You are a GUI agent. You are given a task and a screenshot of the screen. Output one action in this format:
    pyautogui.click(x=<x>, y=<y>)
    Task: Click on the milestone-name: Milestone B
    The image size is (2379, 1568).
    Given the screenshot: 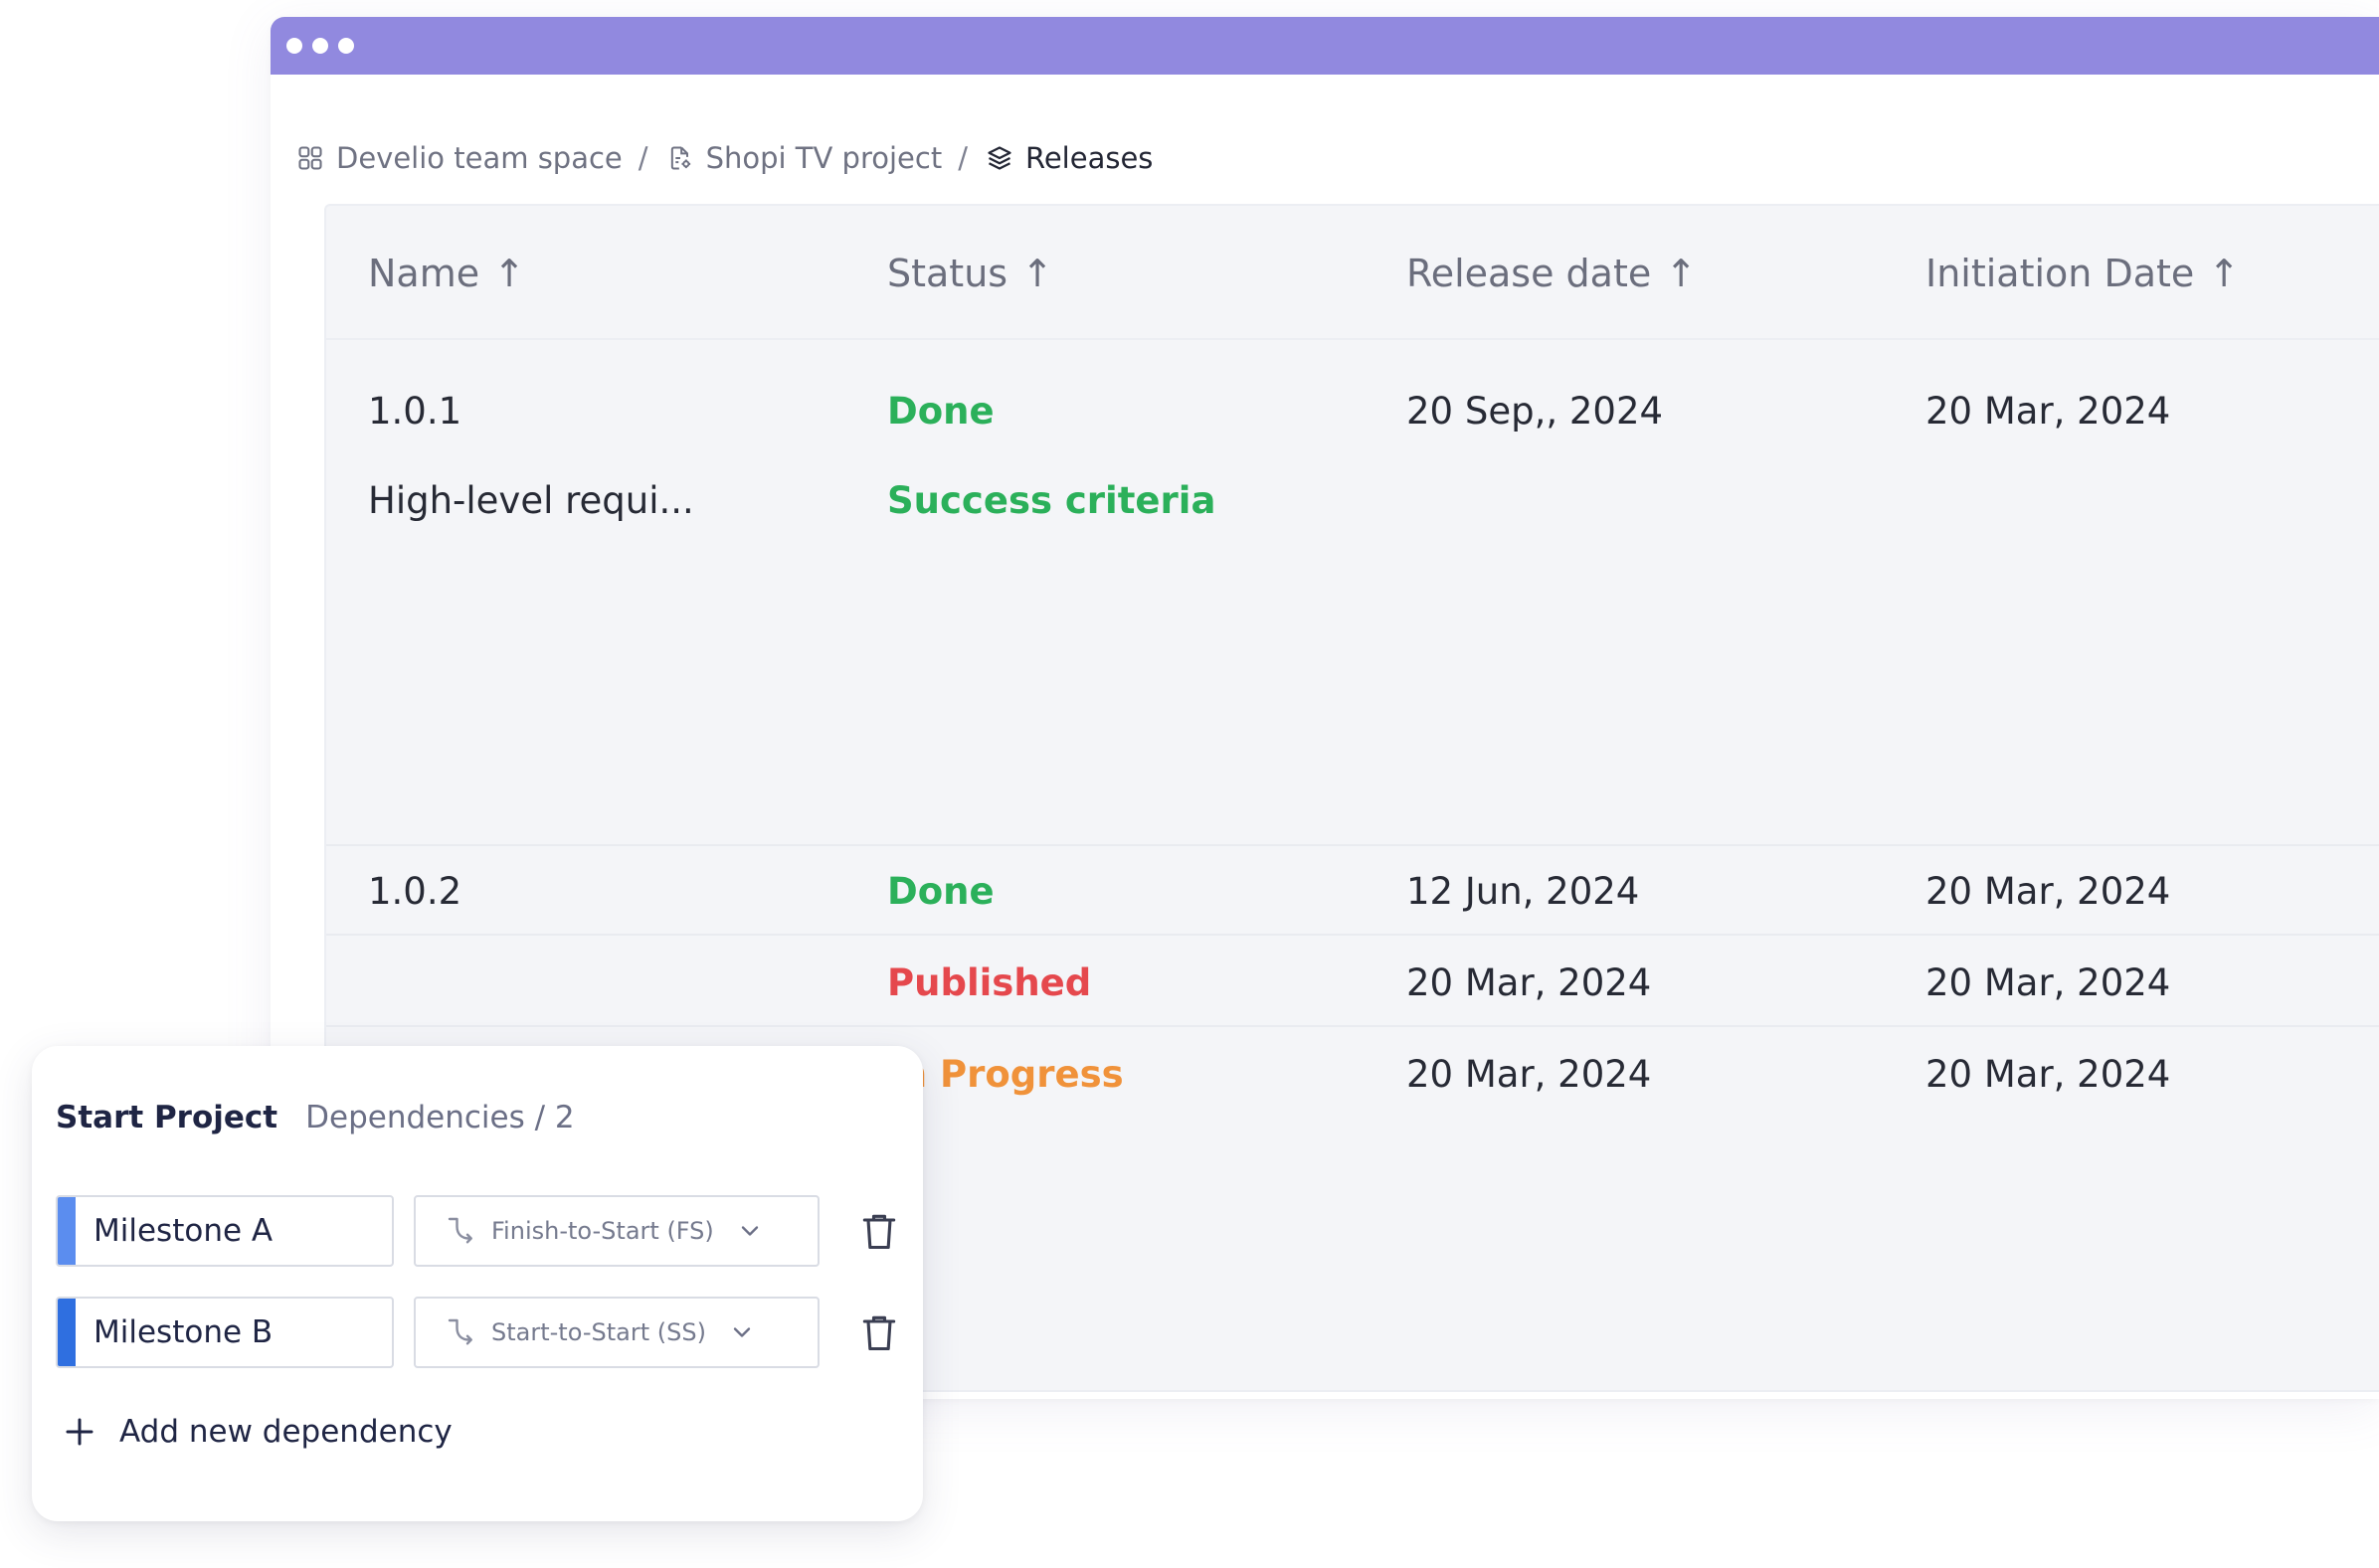 What is the action you would take?
    pyautogui.click(x=183, y=1332)
    